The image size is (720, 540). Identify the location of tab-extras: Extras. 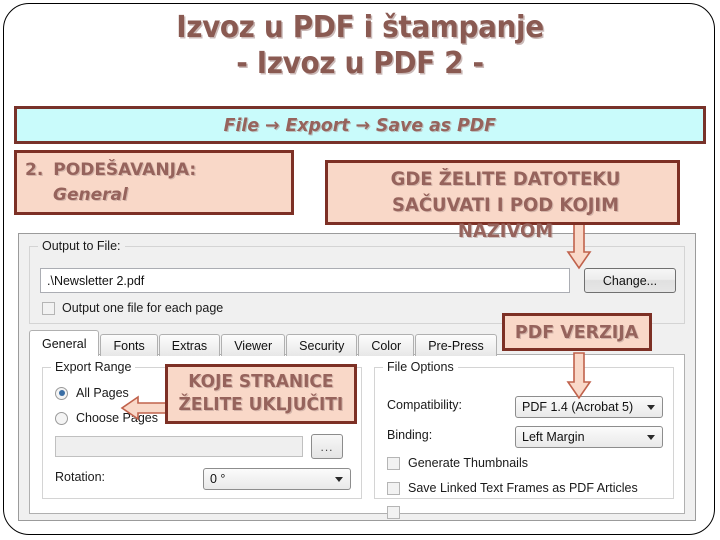
(189, 345).